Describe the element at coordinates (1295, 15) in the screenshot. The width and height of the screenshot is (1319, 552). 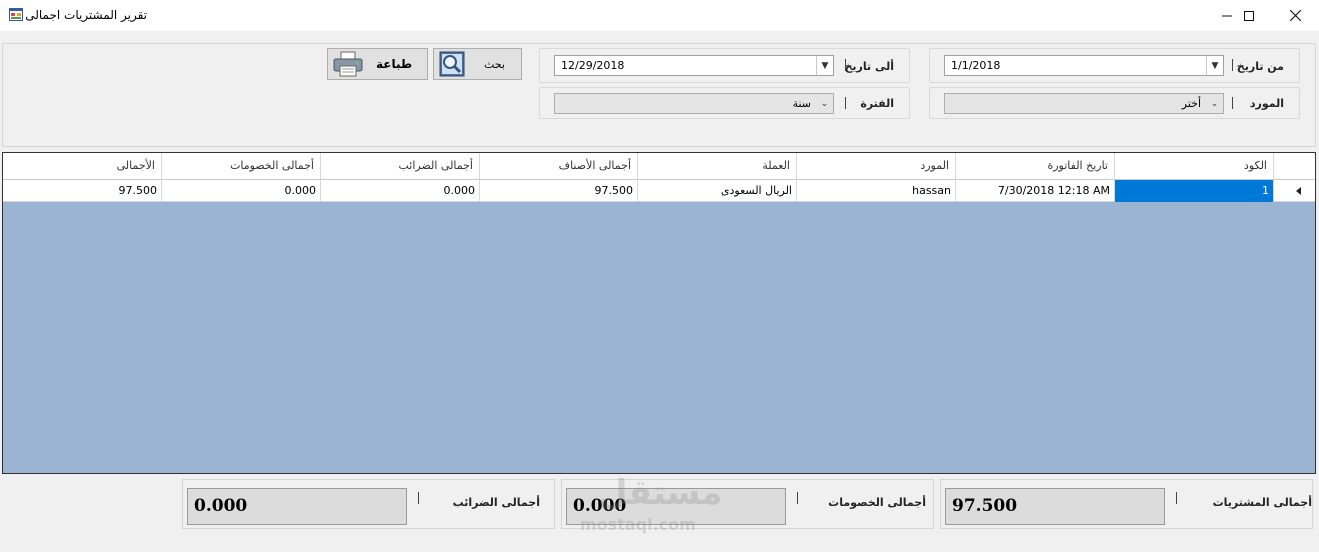
I see `close-icon` at that location.